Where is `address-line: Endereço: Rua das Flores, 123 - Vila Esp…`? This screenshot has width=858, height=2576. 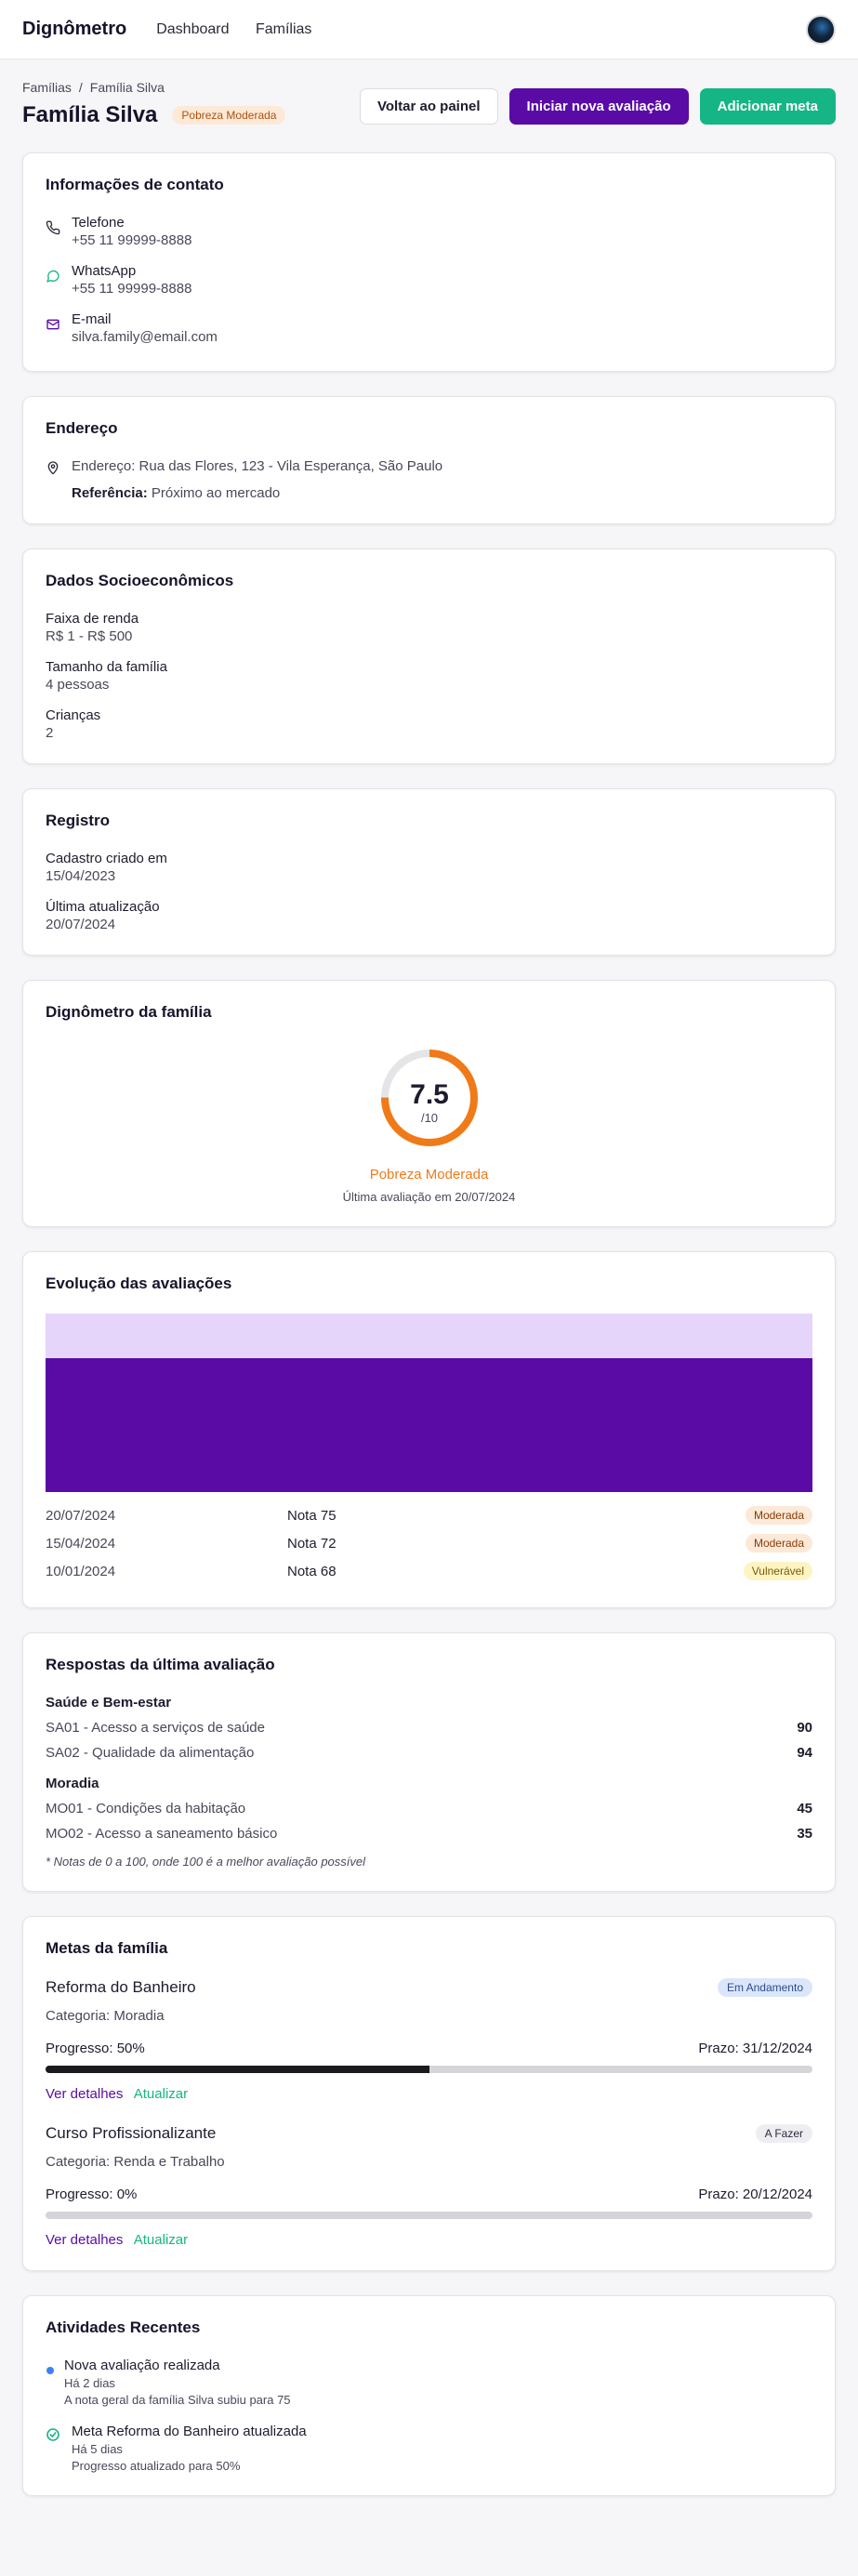 address-line: Endereço: Rua das Flores, 123 - Vila Esp… is located at coordinates (257, 466).